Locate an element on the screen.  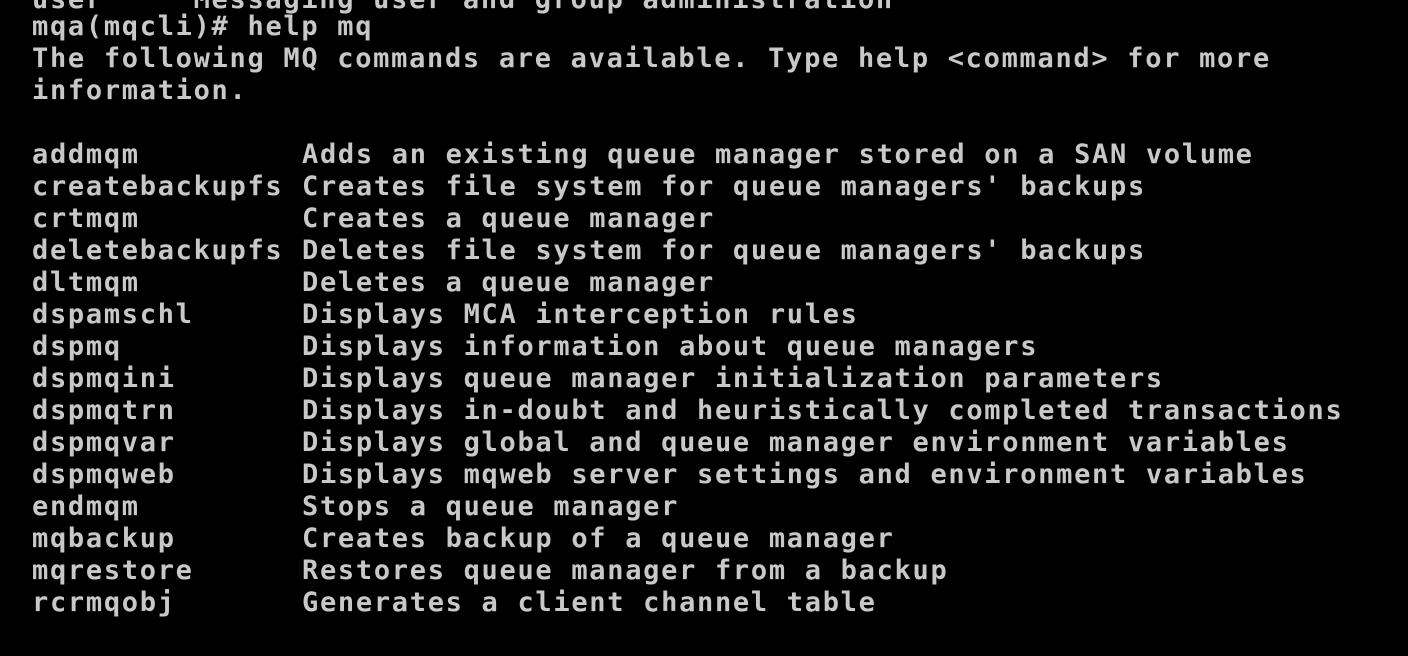
command-name: crtmqm is located at coordinates (86, 218).